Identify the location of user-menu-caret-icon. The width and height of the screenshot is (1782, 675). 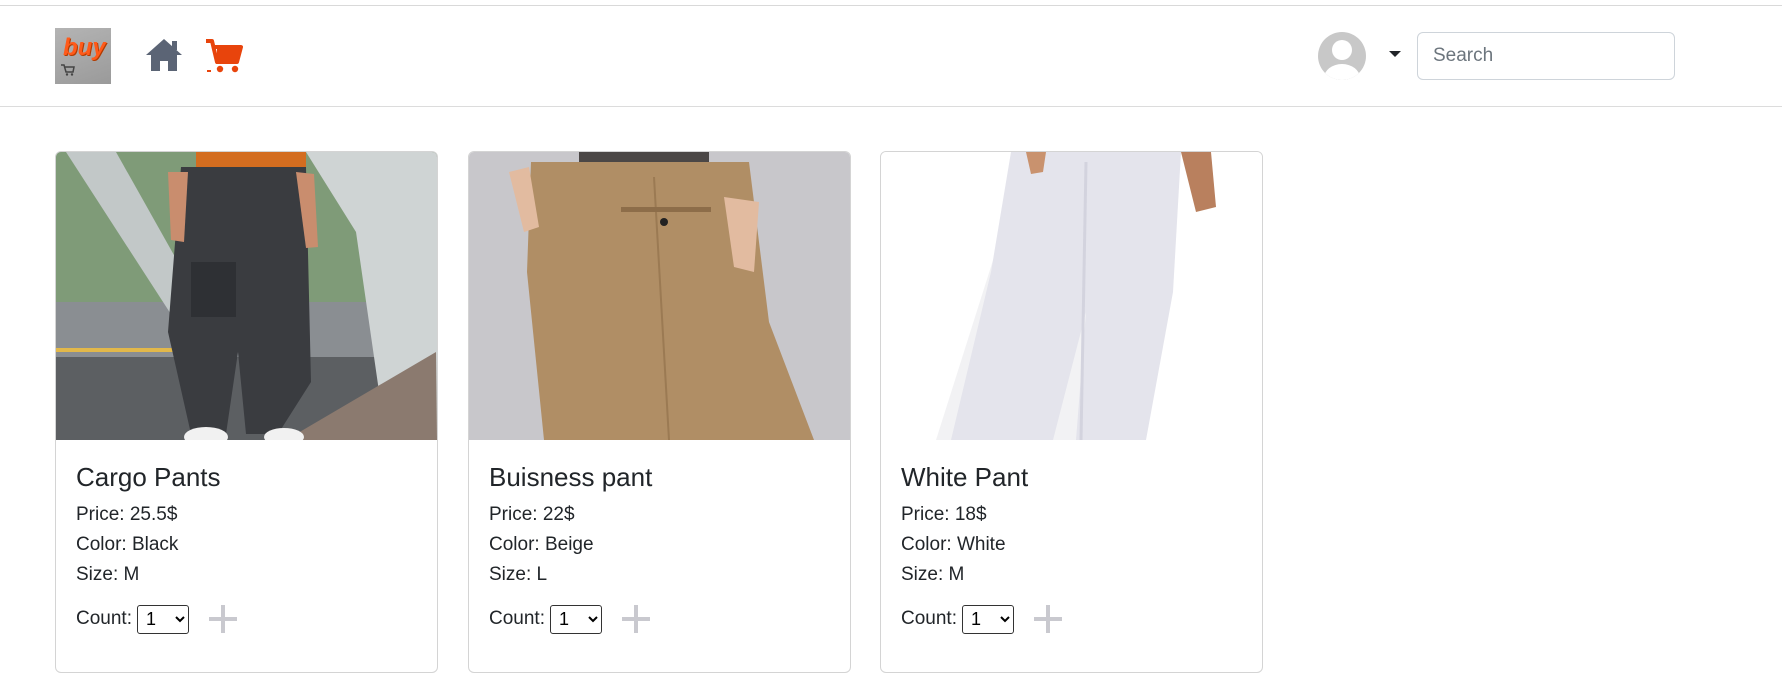
(1395, 54).